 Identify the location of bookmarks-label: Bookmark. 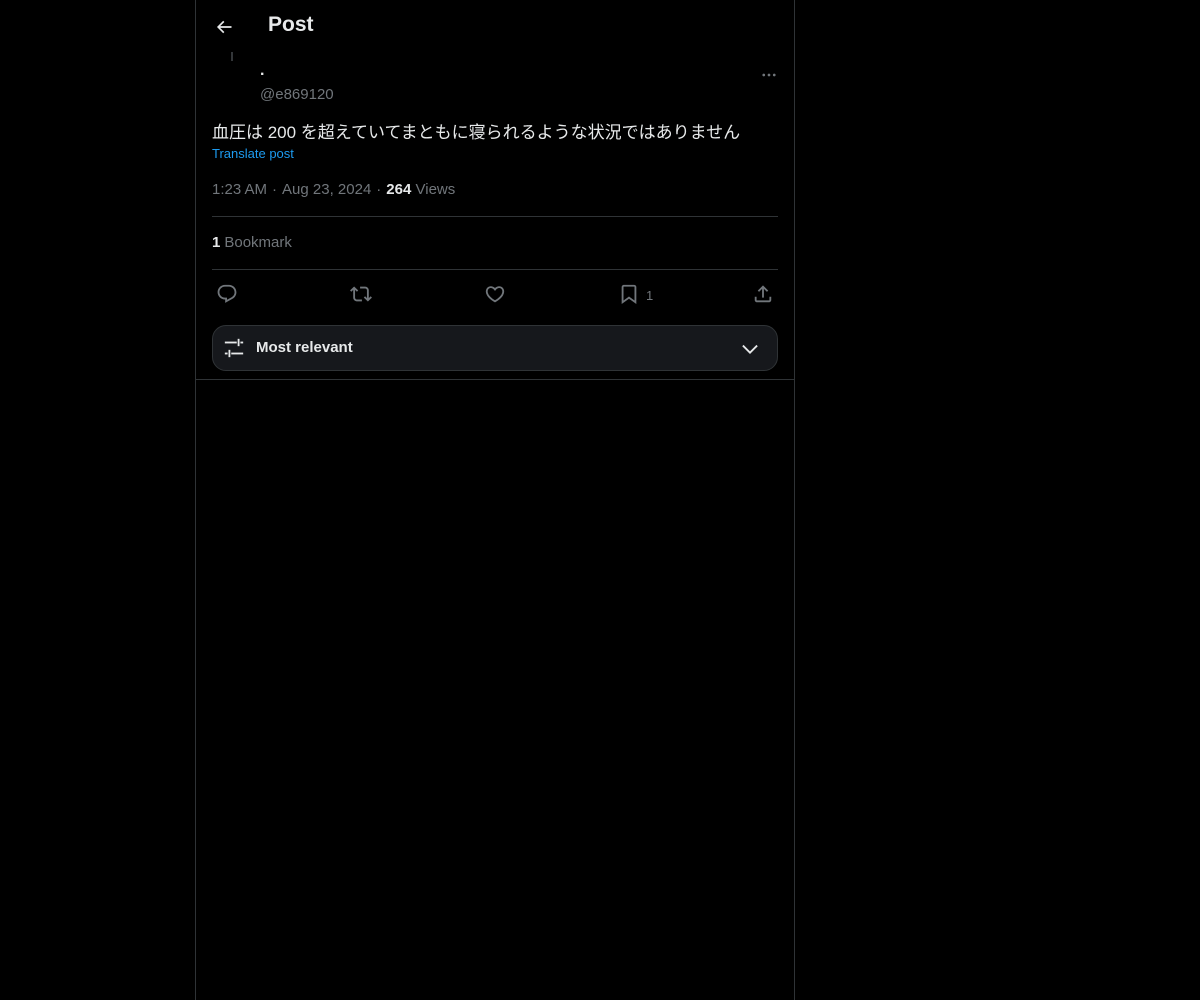
(258, 242).